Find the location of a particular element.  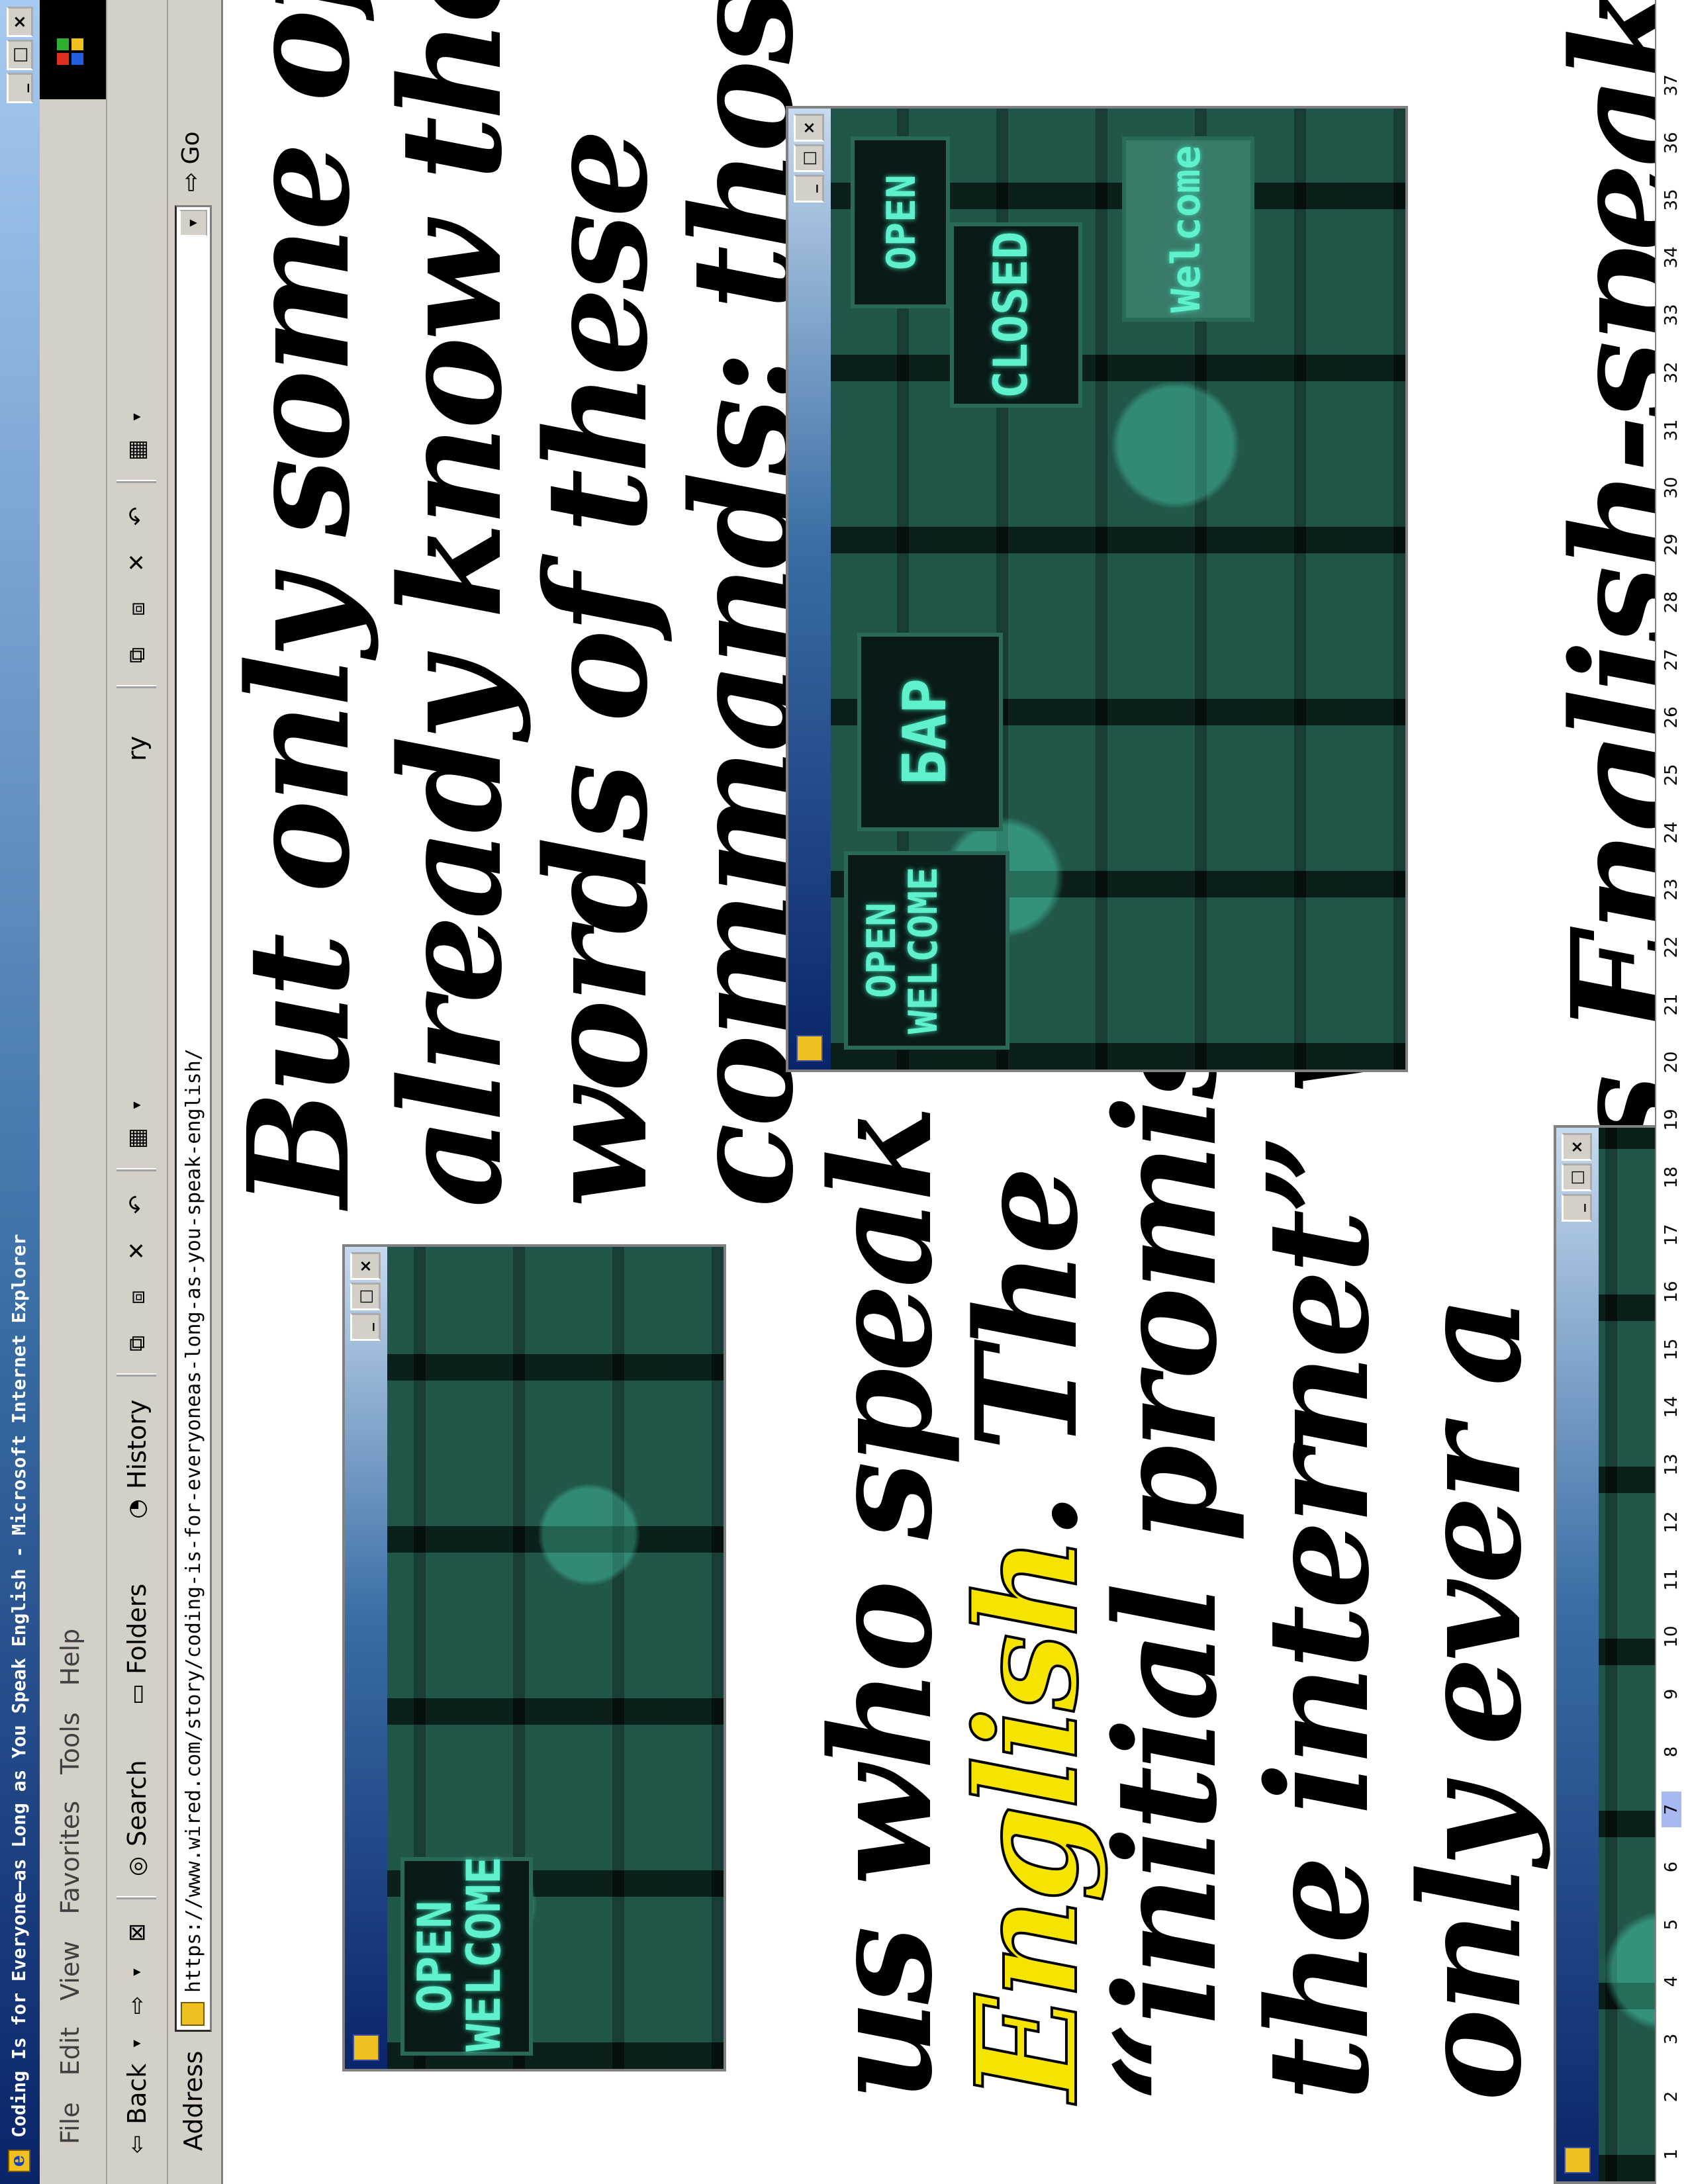

article-line-3: words of these is located at coordinates (597, 670).